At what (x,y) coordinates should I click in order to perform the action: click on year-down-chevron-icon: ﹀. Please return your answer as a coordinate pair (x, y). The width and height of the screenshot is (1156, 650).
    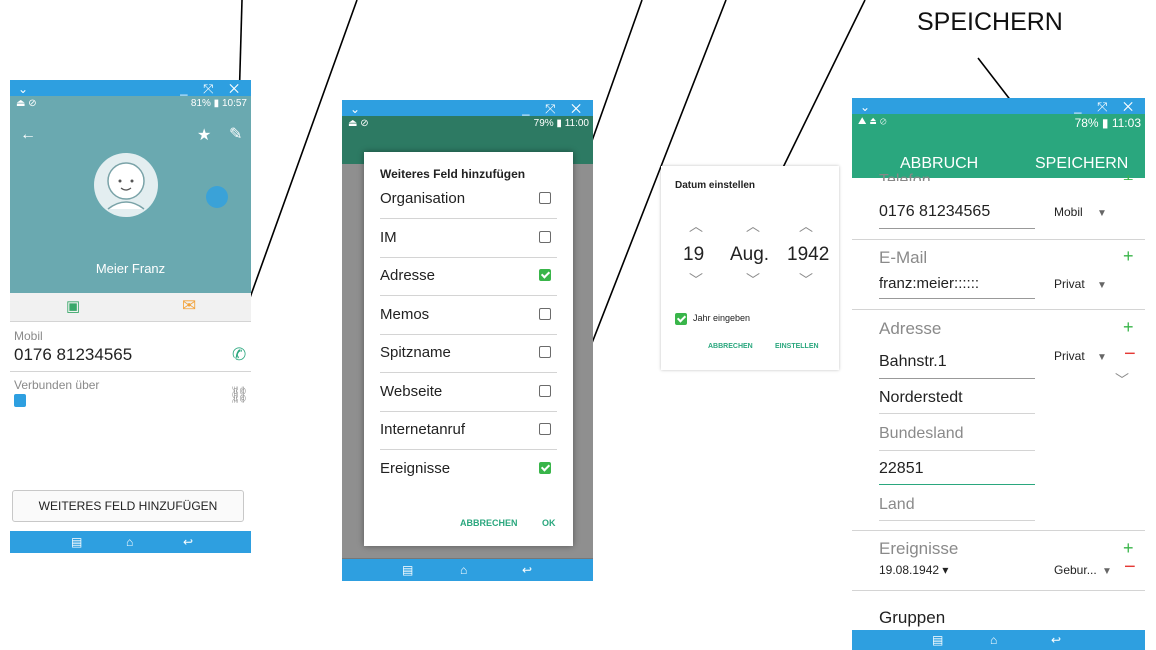
    Looking at the image, I should click on (806, 280).